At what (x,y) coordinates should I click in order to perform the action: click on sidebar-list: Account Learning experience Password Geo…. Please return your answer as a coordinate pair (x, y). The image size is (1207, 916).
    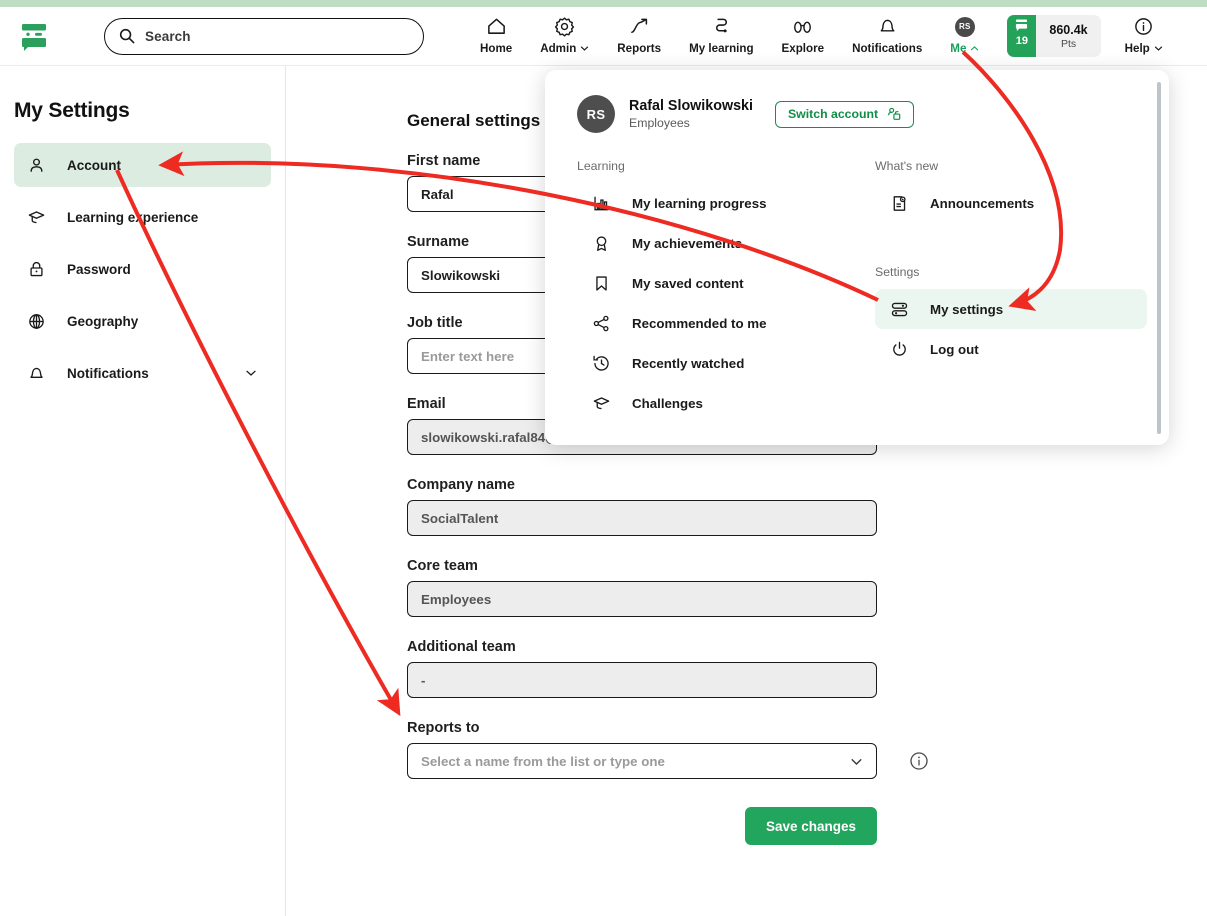
    Looking at the image, I should click on (142, 269).